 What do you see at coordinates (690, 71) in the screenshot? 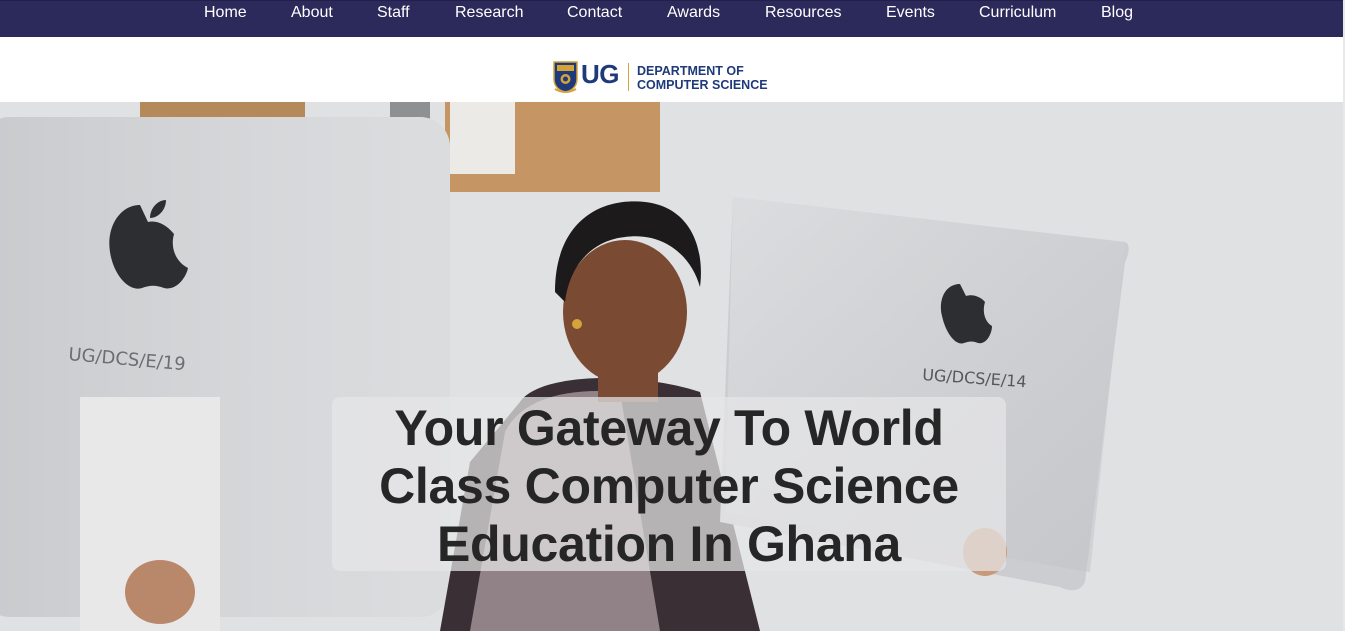
I see `logo-dept-line-1: DEPARTMENT OF` at bounding box center [690, 71].